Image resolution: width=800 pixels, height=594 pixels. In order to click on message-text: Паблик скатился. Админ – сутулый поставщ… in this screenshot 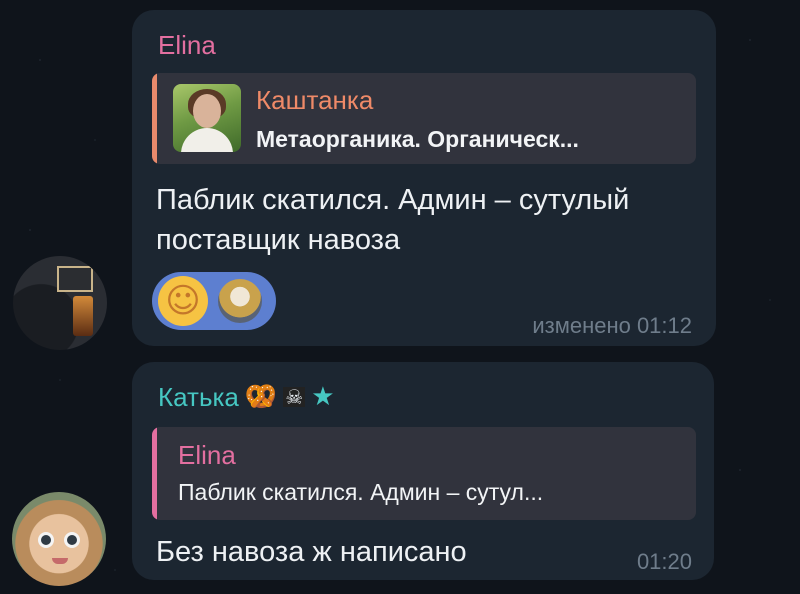, I will do `click(393, 220)`.